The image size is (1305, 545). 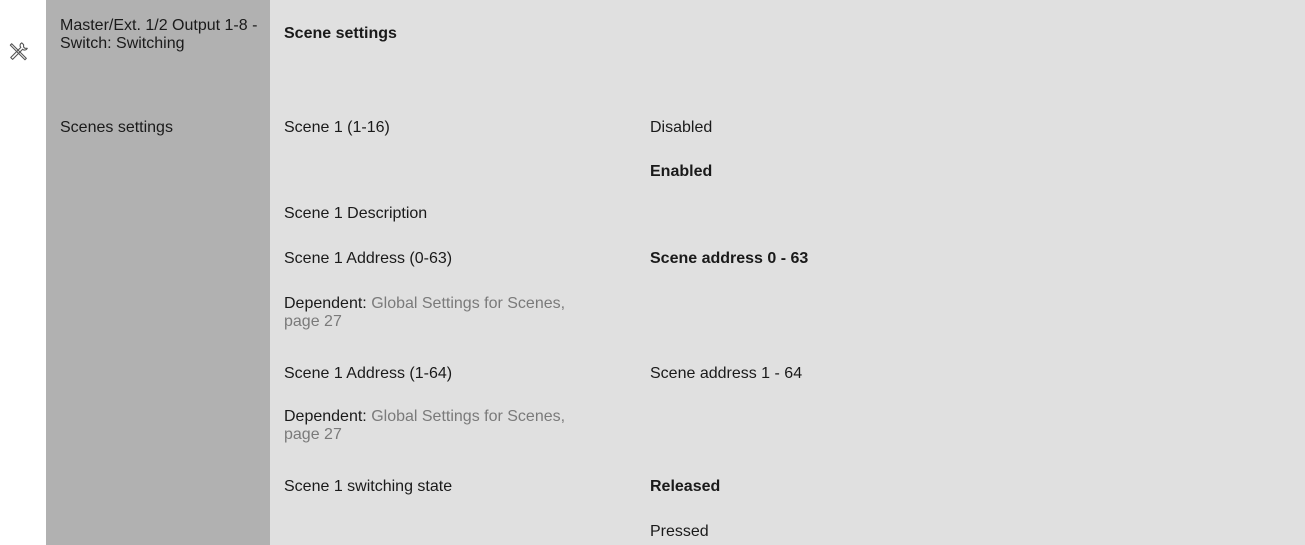 I want to click on param-label: Scene 1 Description, so click(x=356, y=213).